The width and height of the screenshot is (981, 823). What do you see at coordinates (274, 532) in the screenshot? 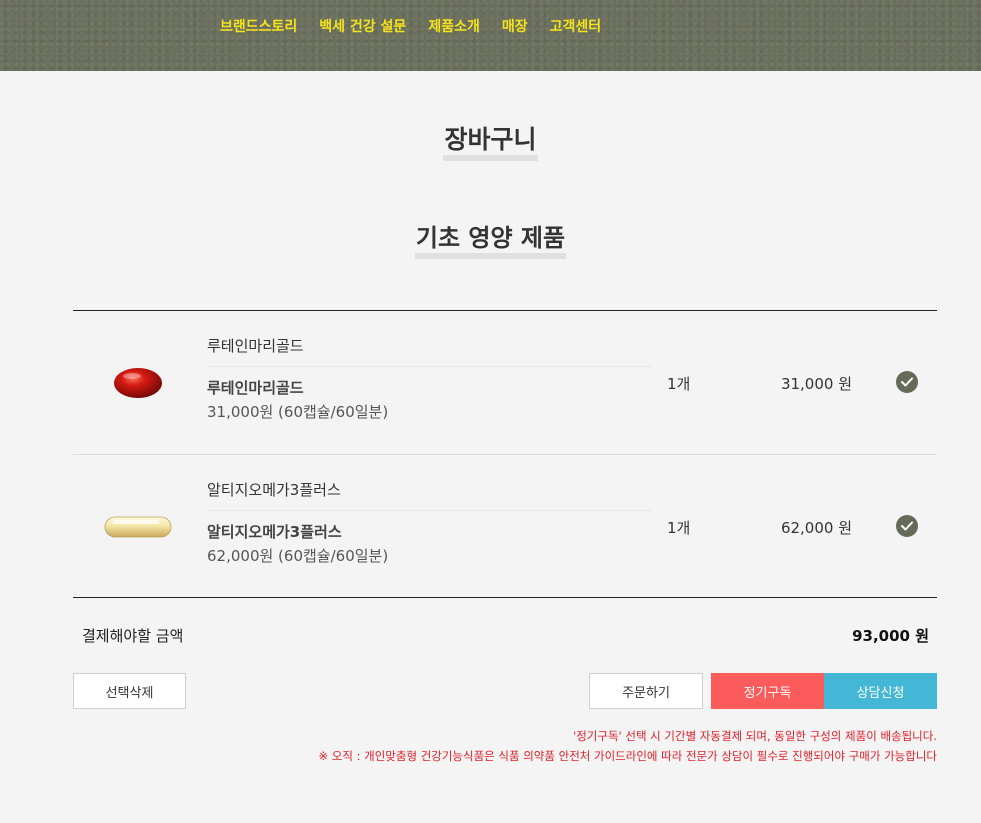
I see `product-name: 알티지오메가3플러스` at bounding box center [274, 532].